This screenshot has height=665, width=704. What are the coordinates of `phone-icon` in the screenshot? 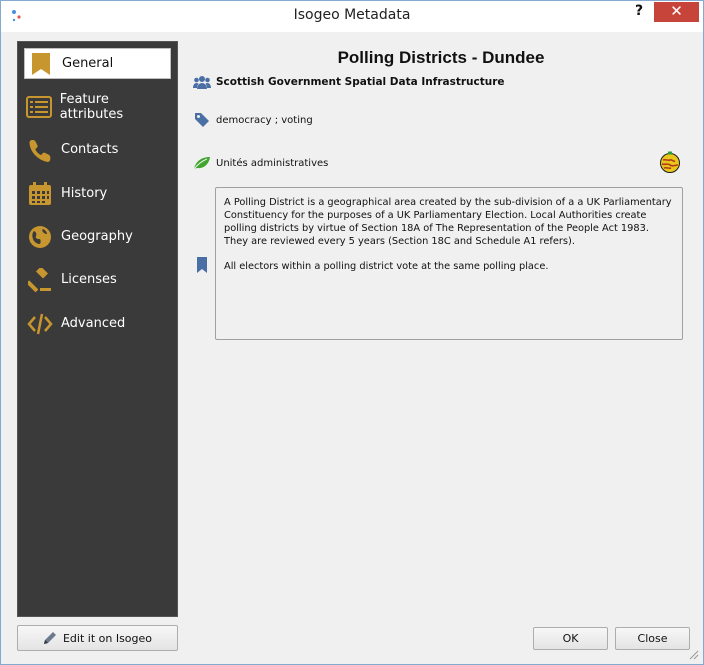 It's located at (40, 150).